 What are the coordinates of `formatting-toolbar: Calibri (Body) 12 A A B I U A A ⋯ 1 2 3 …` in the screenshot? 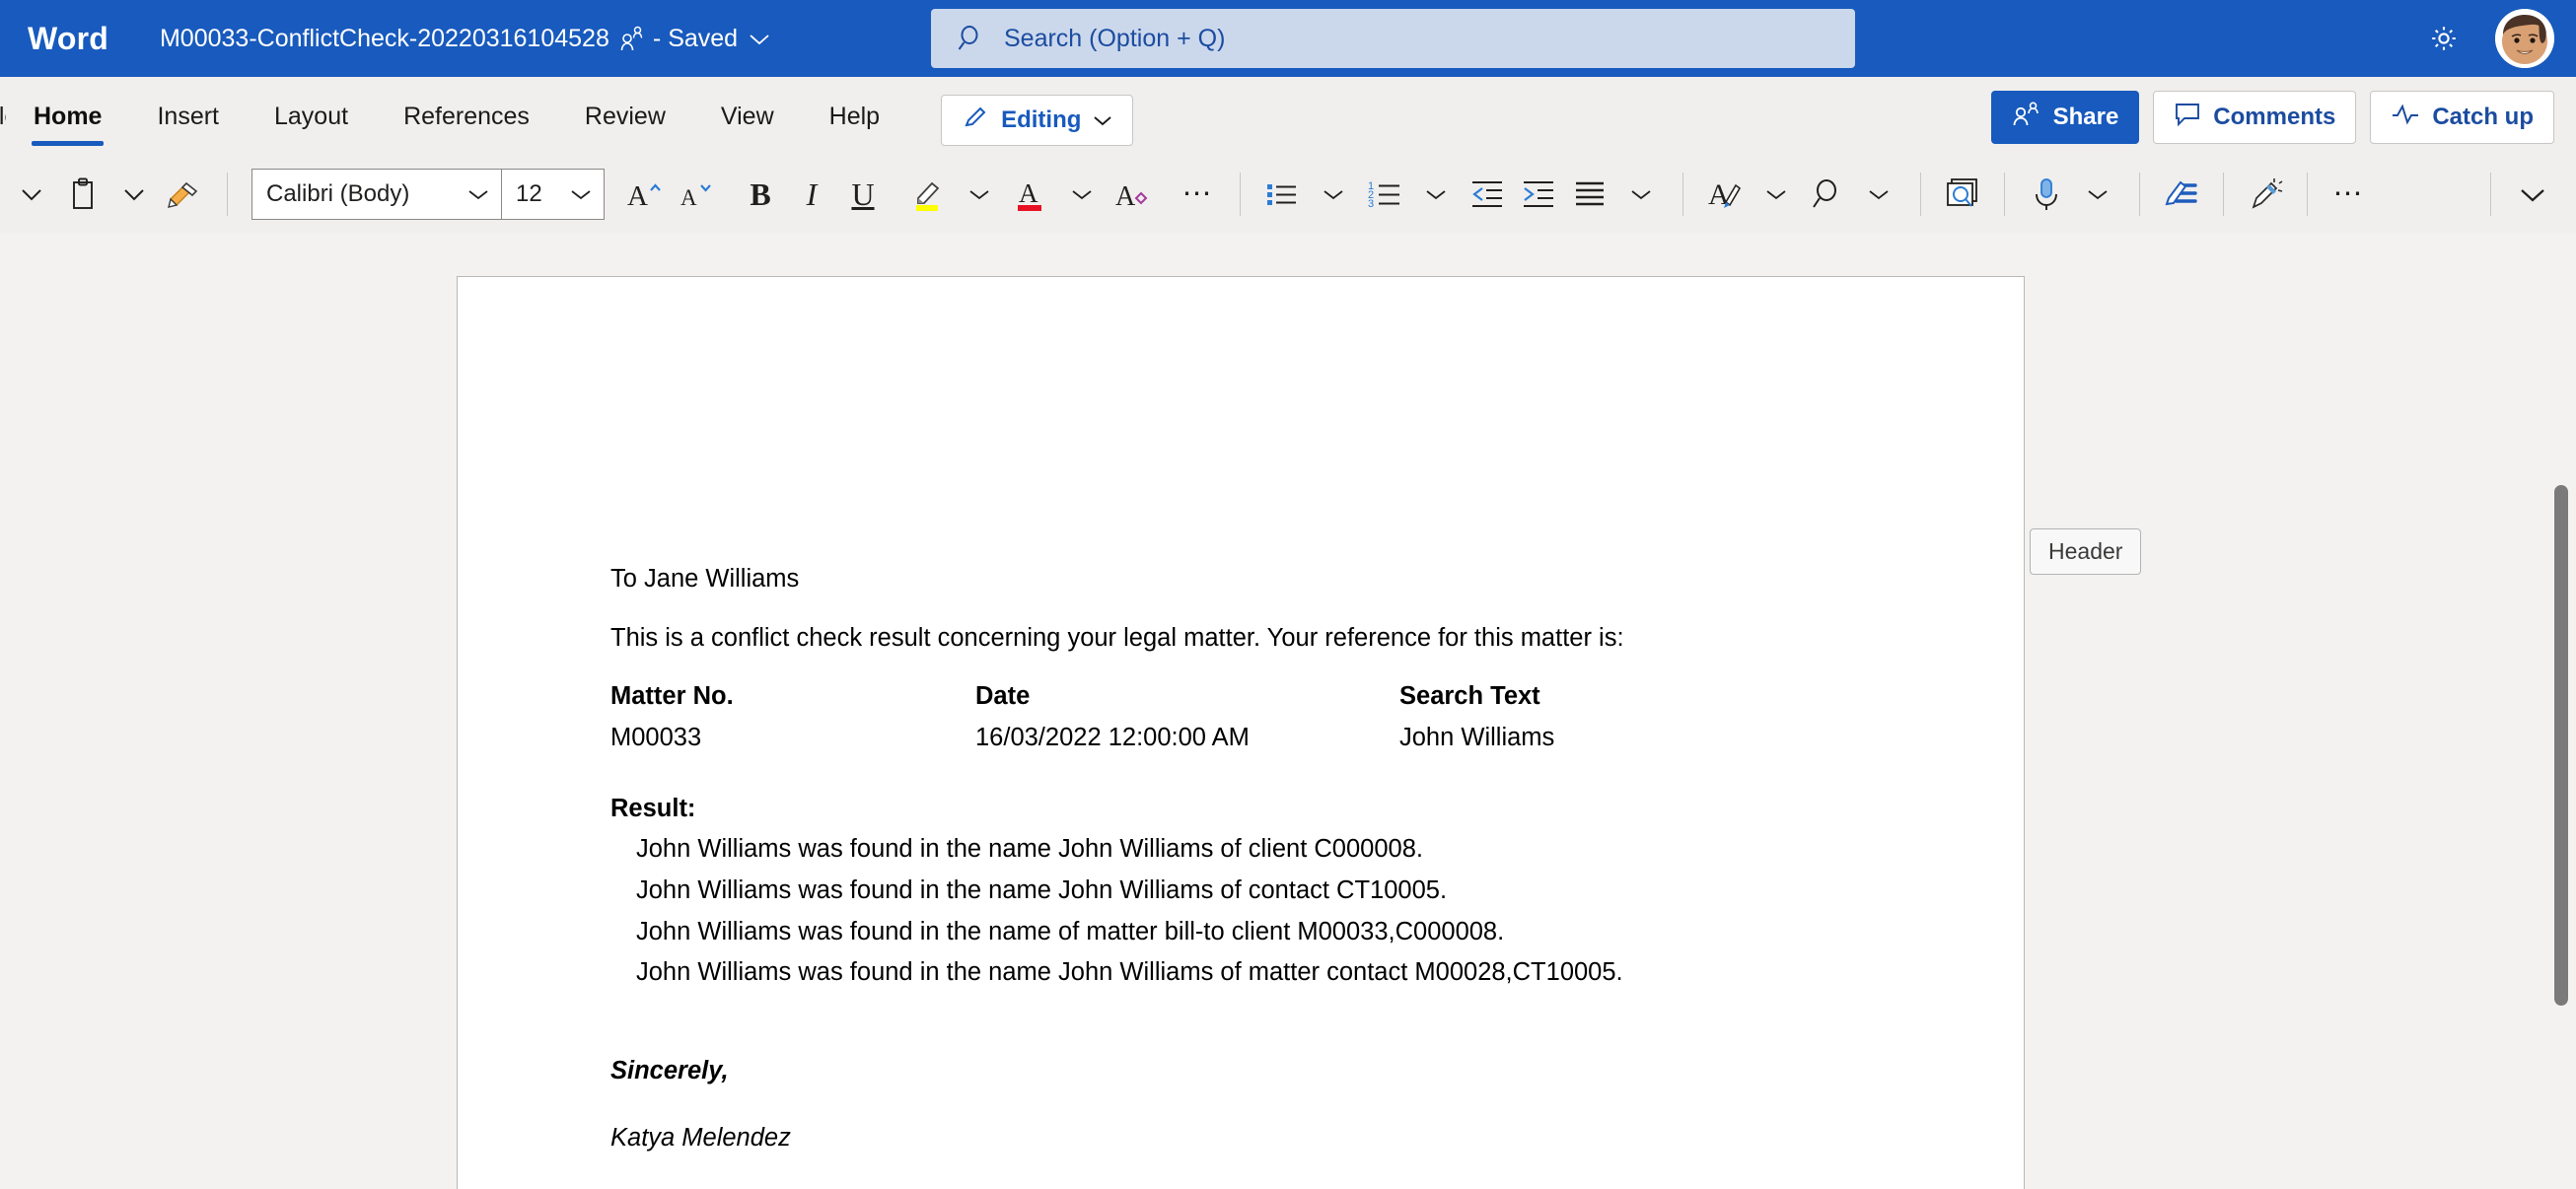 It's located at (1288, 194).